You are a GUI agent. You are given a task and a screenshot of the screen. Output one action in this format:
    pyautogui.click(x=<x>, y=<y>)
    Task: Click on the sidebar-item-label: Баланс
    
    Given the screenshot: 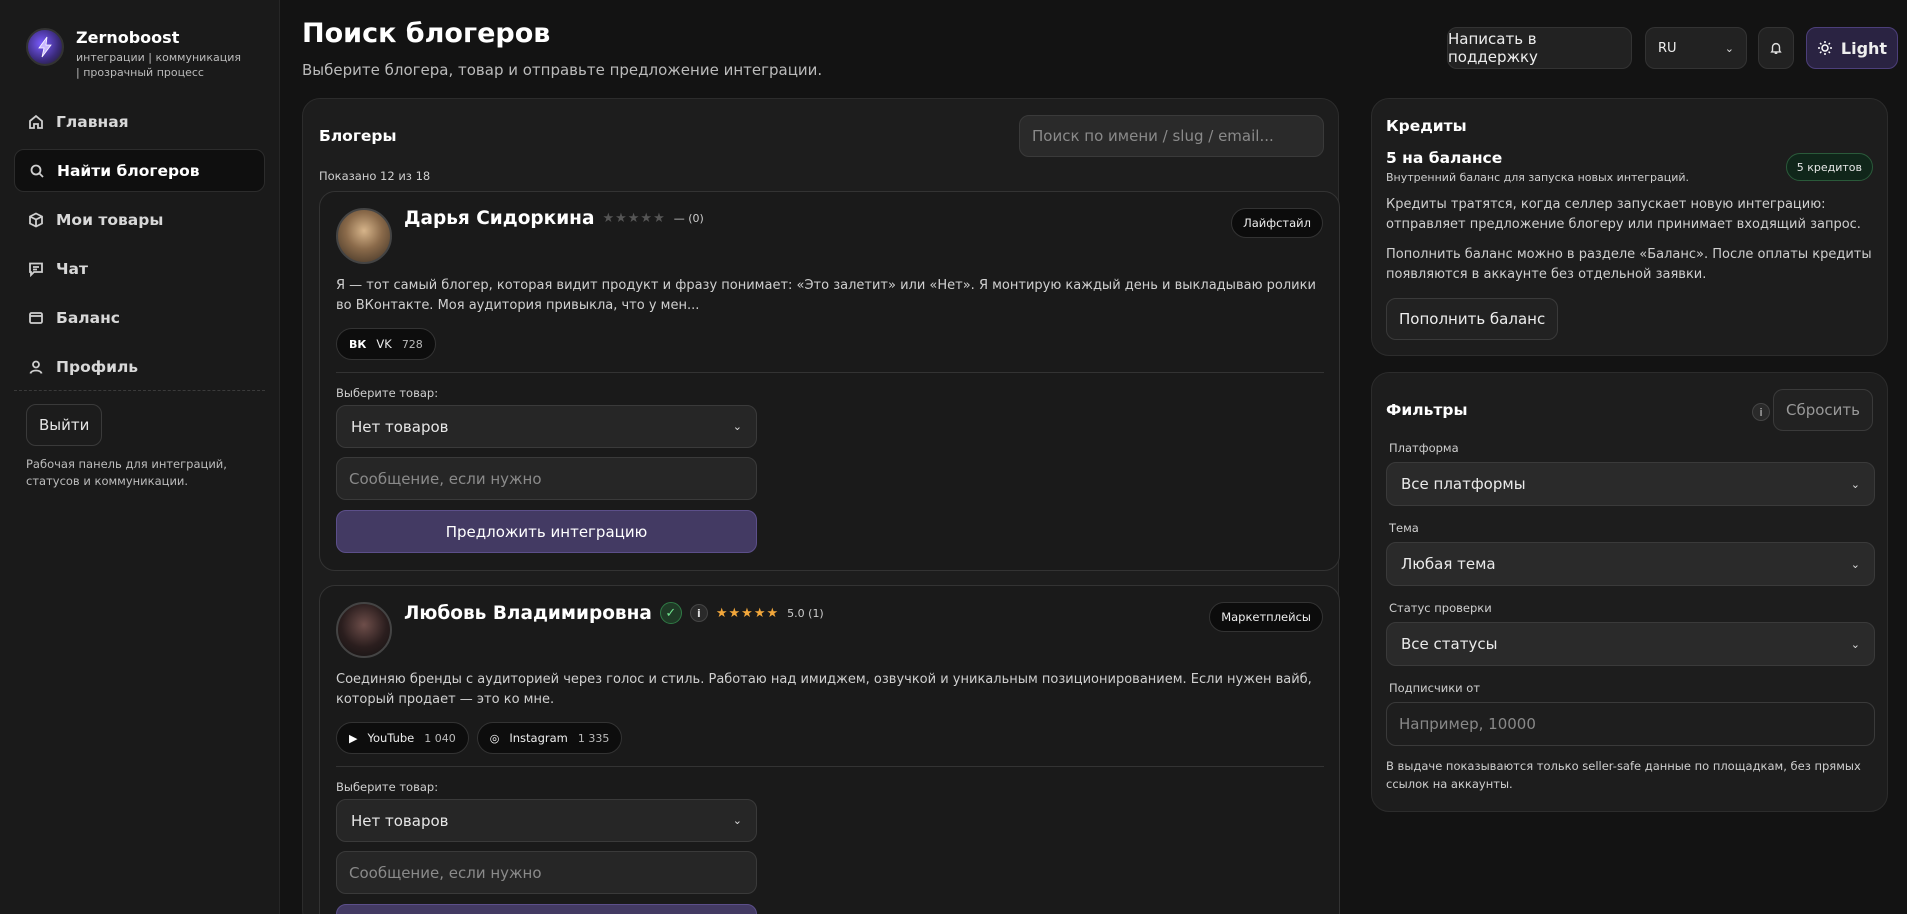 What is the action you would take?
    pyautogui.click(x=88, y=317)
    